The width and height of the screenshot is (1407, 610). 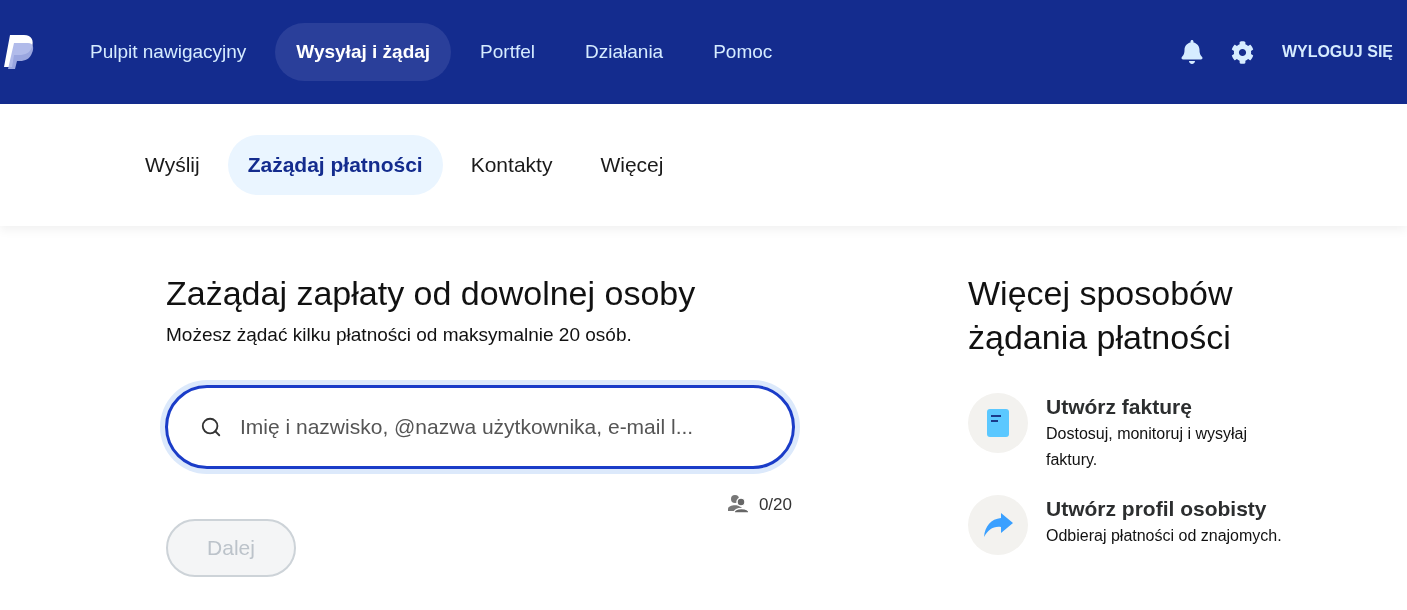 What do you see at coordinates (1242, 52) in the screenshot?
I see `settings-icon` at bounding box center [1242, 52].